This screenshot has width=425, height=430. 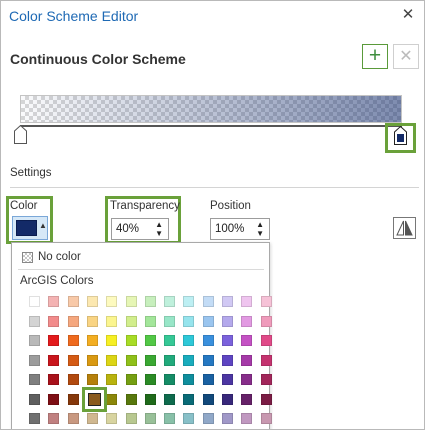 What do you see at coordinates (59, 257) in the screenshot?
I see `no-color-option: No color` at bounding box center [59, 257].